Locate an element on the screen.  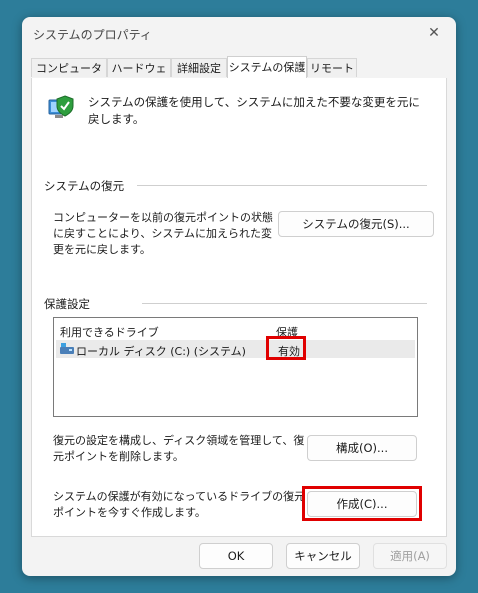
status-highlight-box is located at coordinates (286, 348).